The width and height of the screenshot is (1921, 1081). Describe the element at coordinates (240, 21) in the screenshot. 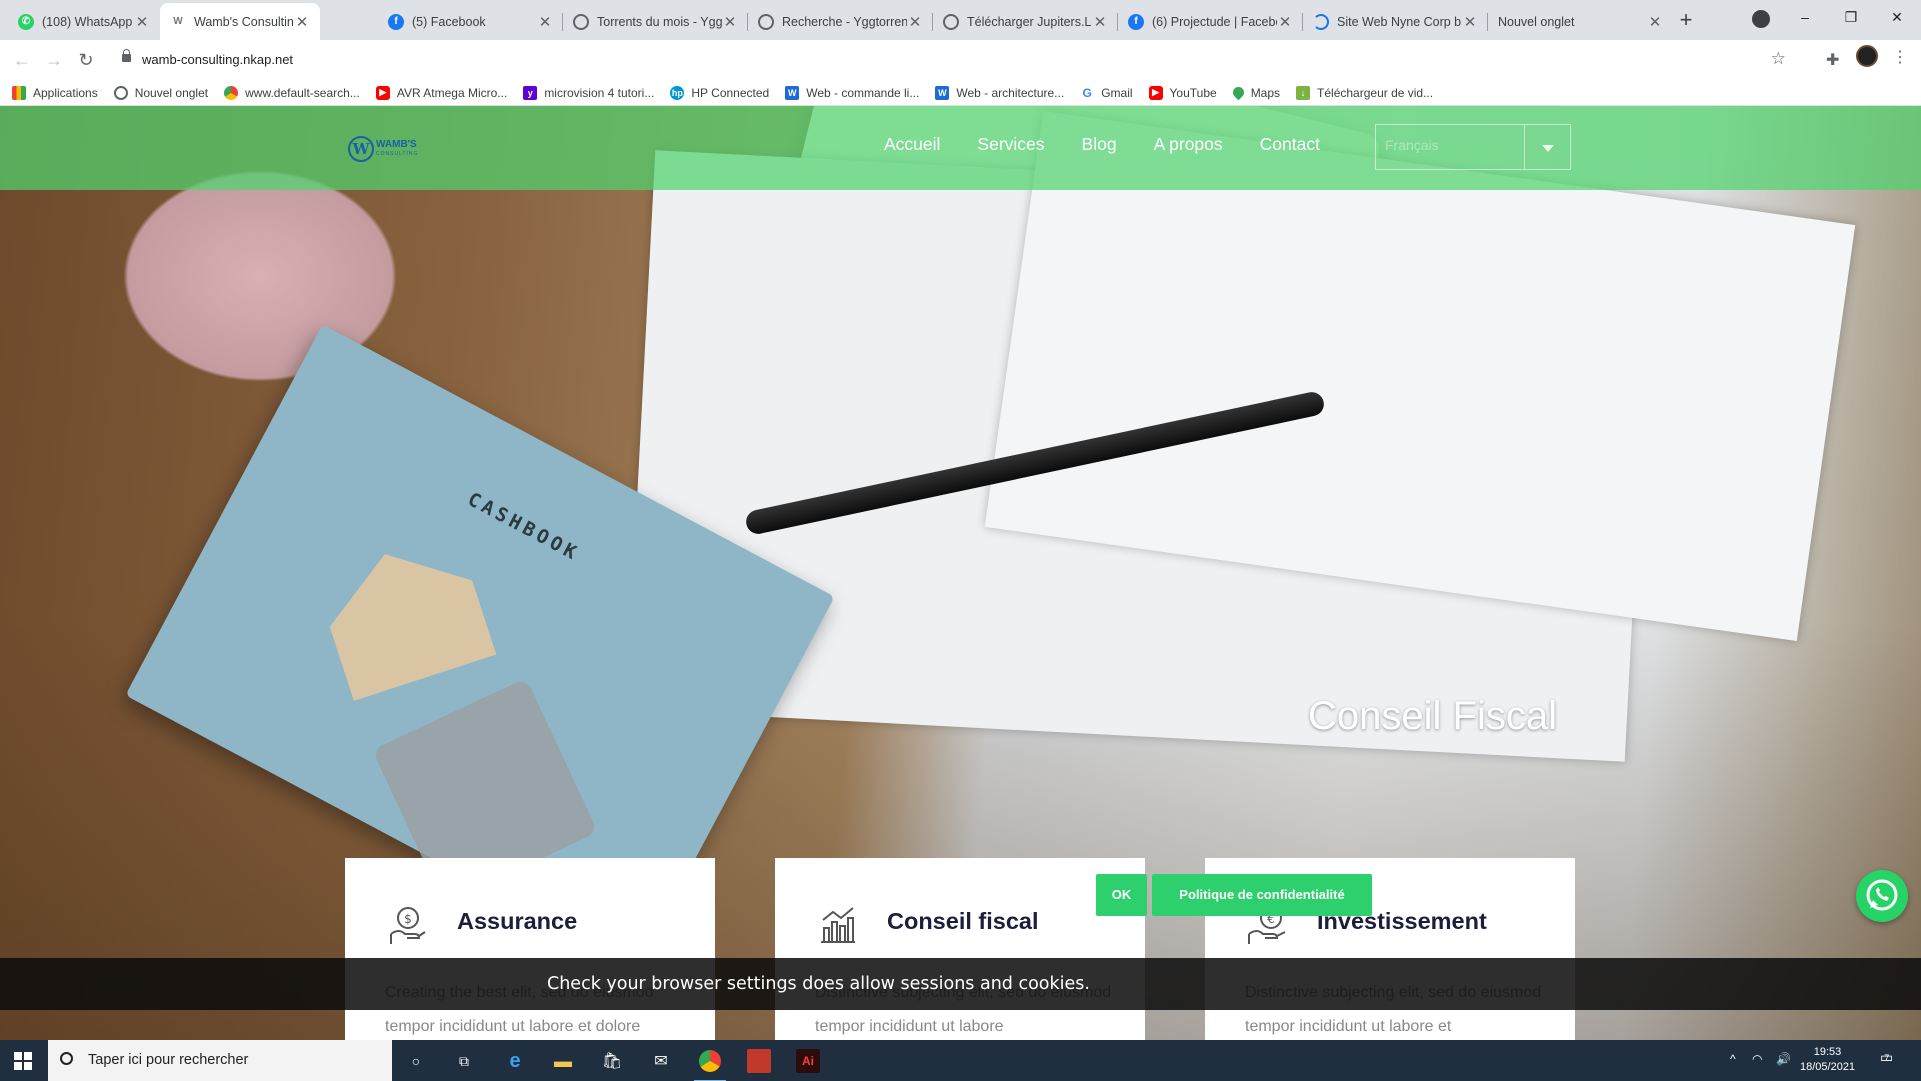

I see `tab-wambs-consulting: W Wamb's Consulting – C ✕` at that location.